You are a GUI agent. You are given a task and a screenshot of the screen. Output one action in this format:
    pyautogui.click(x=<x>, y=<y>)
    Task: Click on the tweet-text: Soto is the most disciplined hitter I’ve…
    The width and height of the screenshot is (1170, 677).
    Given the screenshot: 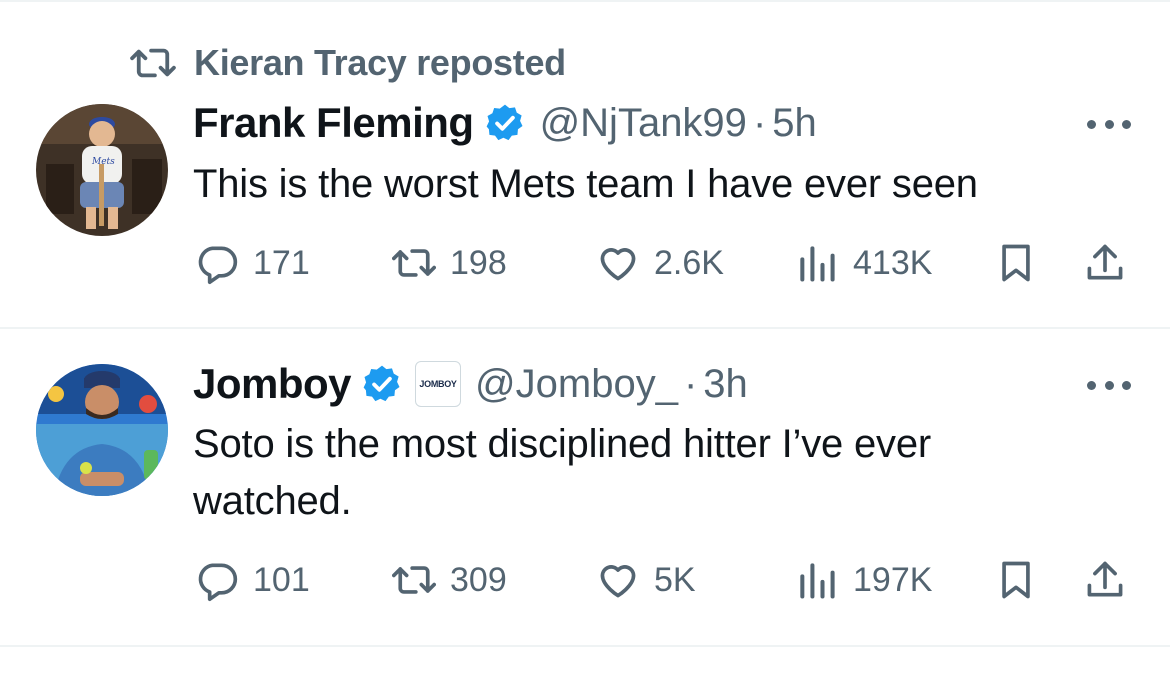 What is the action you would take?
    pyautogui.click(x=663, y=473)
    